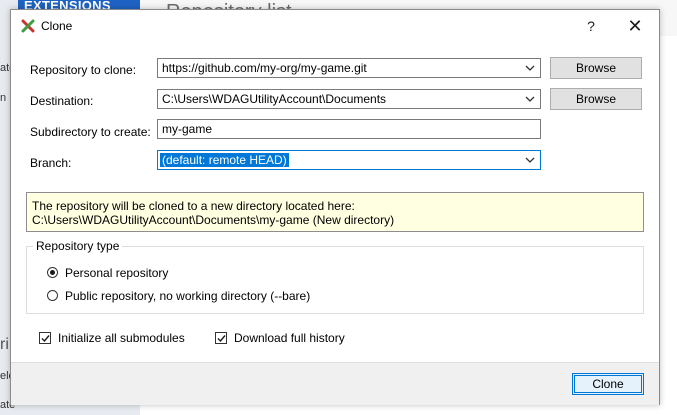 This screenshot has width=677, height=415. What do you see at coordinates (335, 383) in the screenshot?
I see `dialog-footer: Clone` at bounding box center [335, 383].